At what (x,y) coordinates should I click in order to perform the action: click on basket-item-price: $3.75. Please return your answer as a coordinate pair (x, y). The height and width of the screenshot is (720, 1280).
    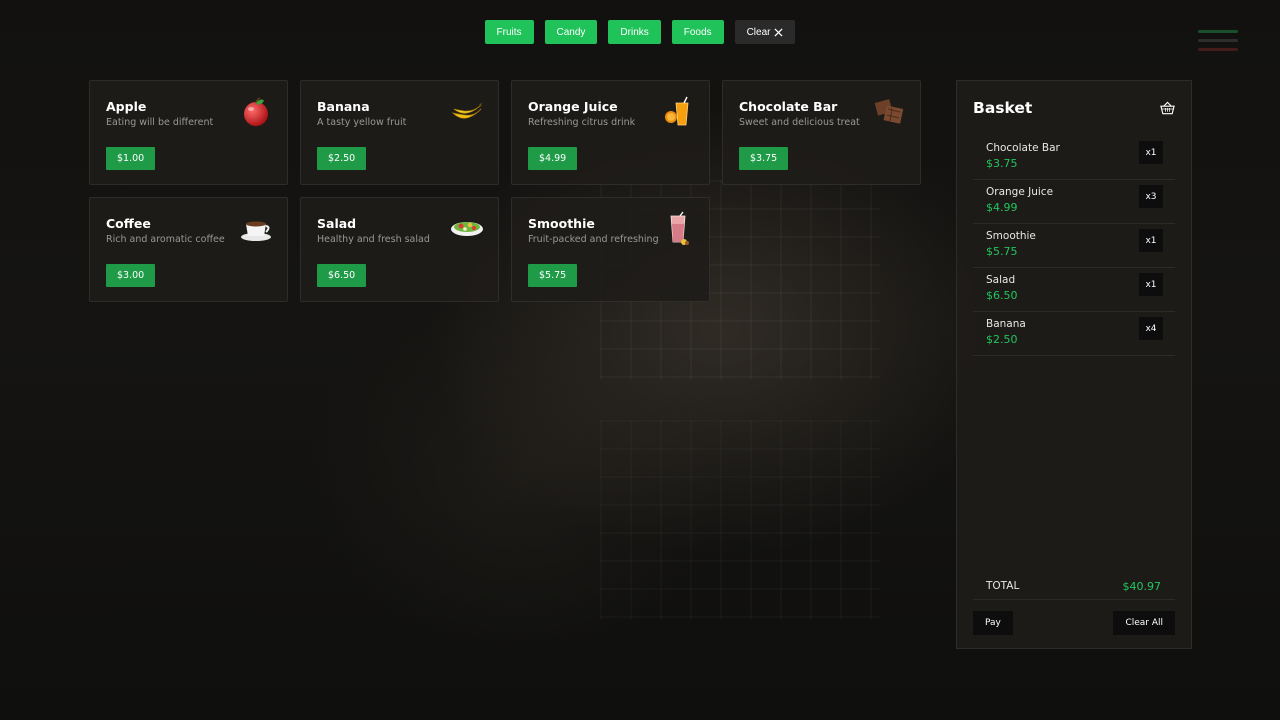
    Looking at the image, I should click on (1002, 163).